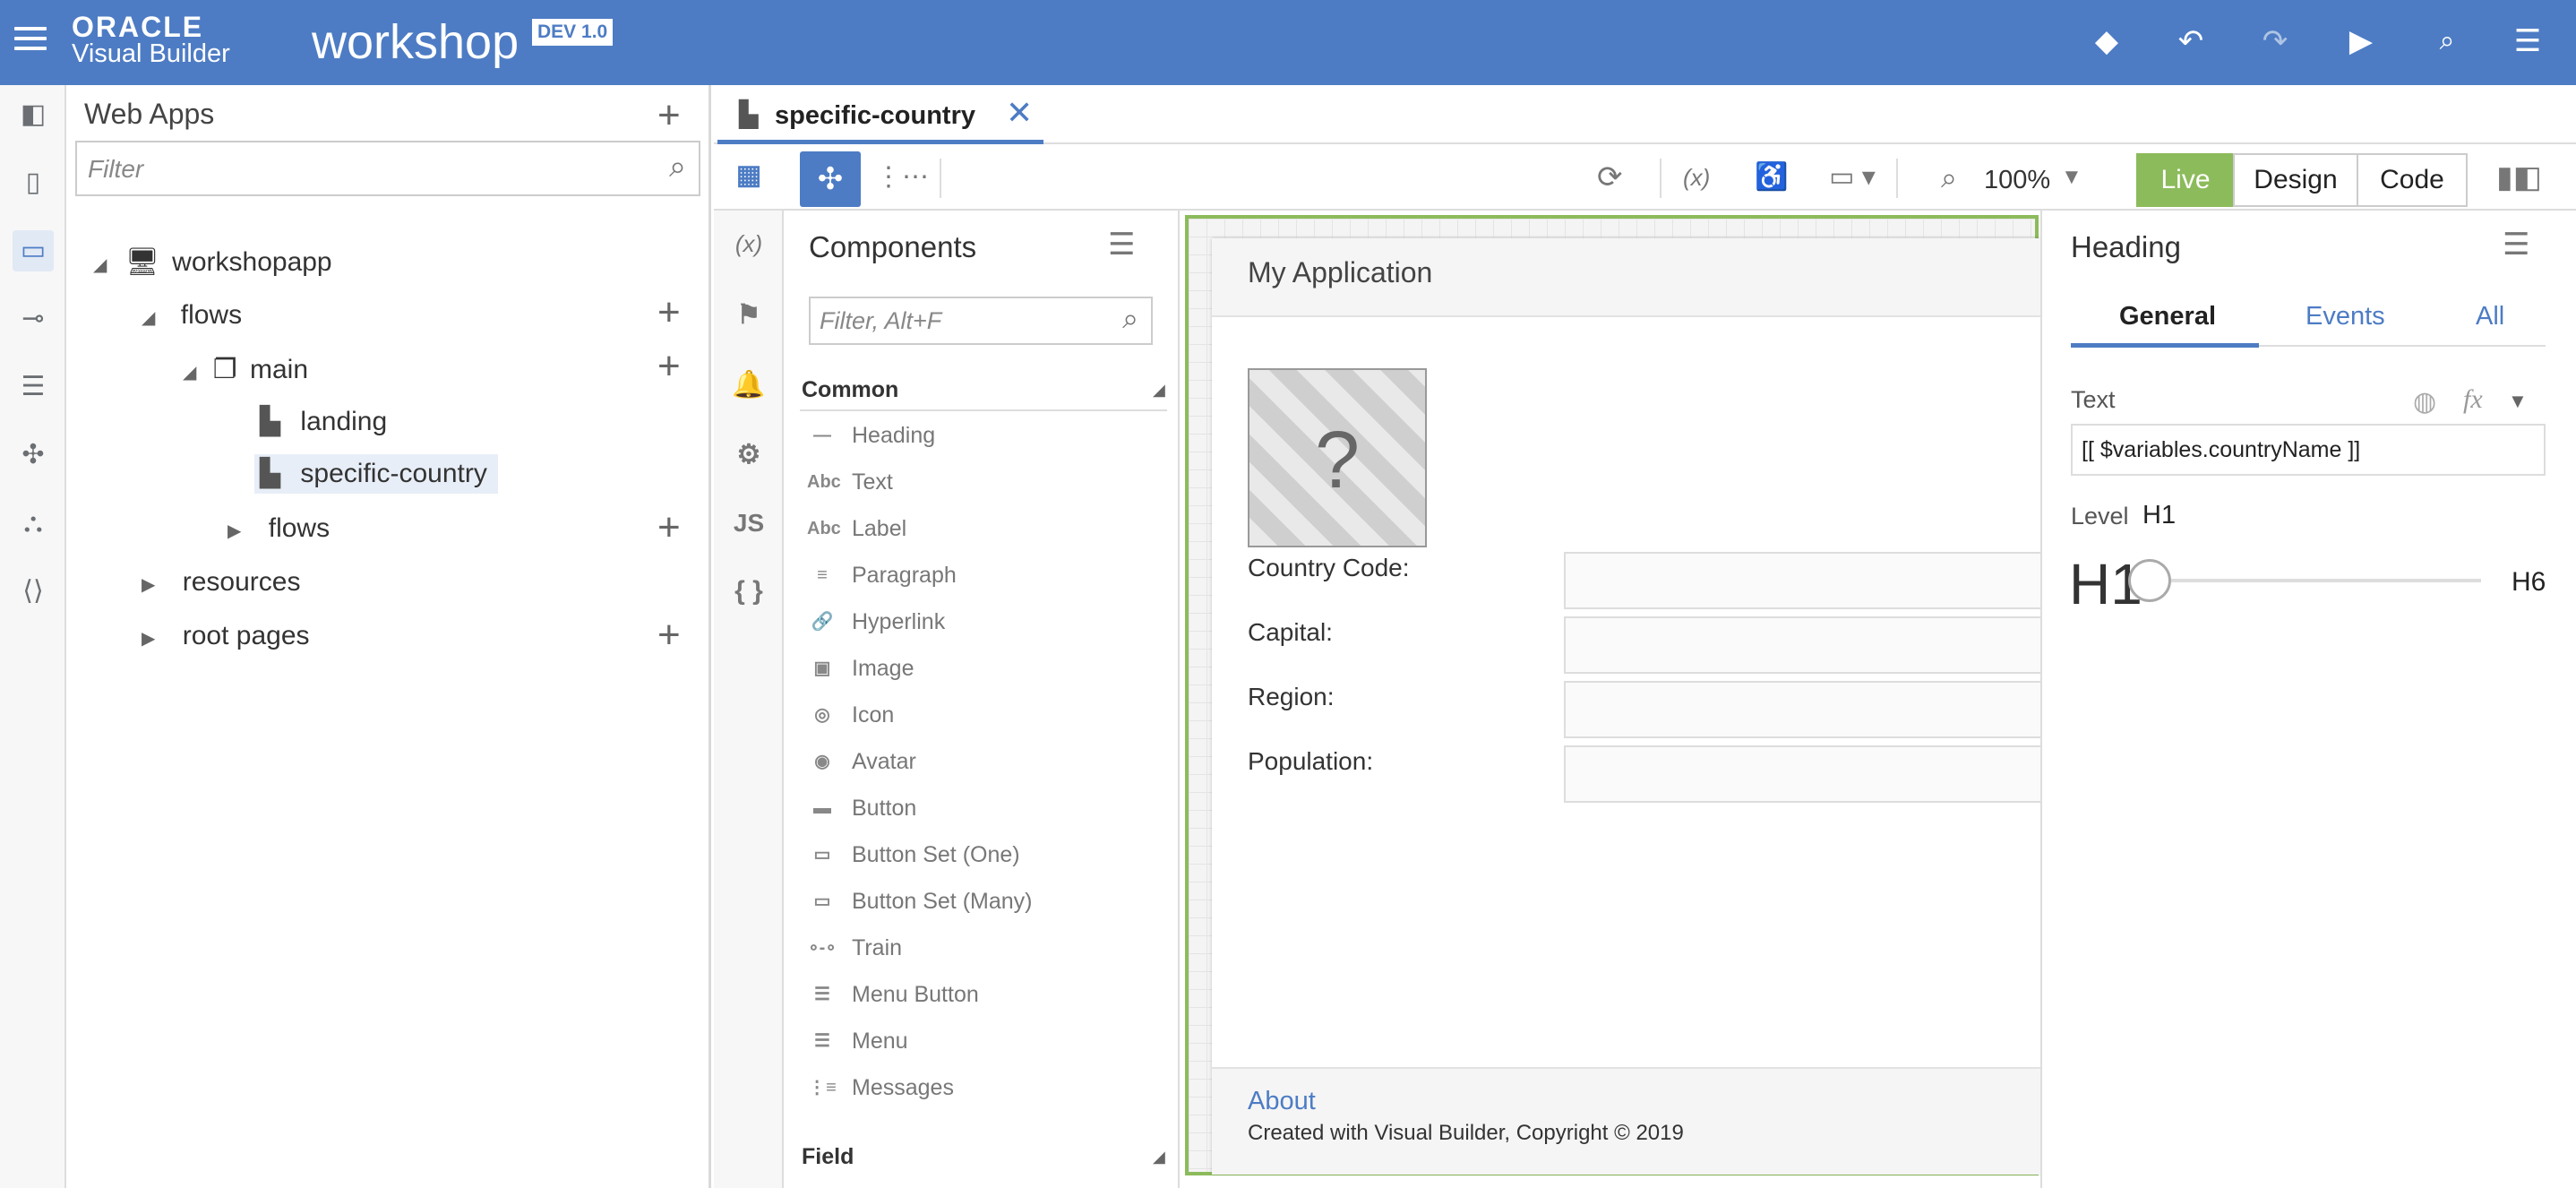 This screenshot has height=1188, width=2576. What do you see at coordinates (2106, 41) in the screenshot?
I see `git-icon: ◆` at bounding box center [2106, 41].